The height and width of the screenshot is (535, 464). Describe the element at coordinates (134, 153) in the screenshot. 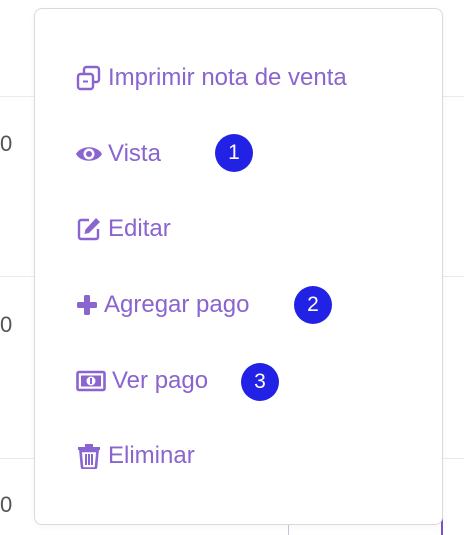

I see `menu-item-label: Vista` at that location.